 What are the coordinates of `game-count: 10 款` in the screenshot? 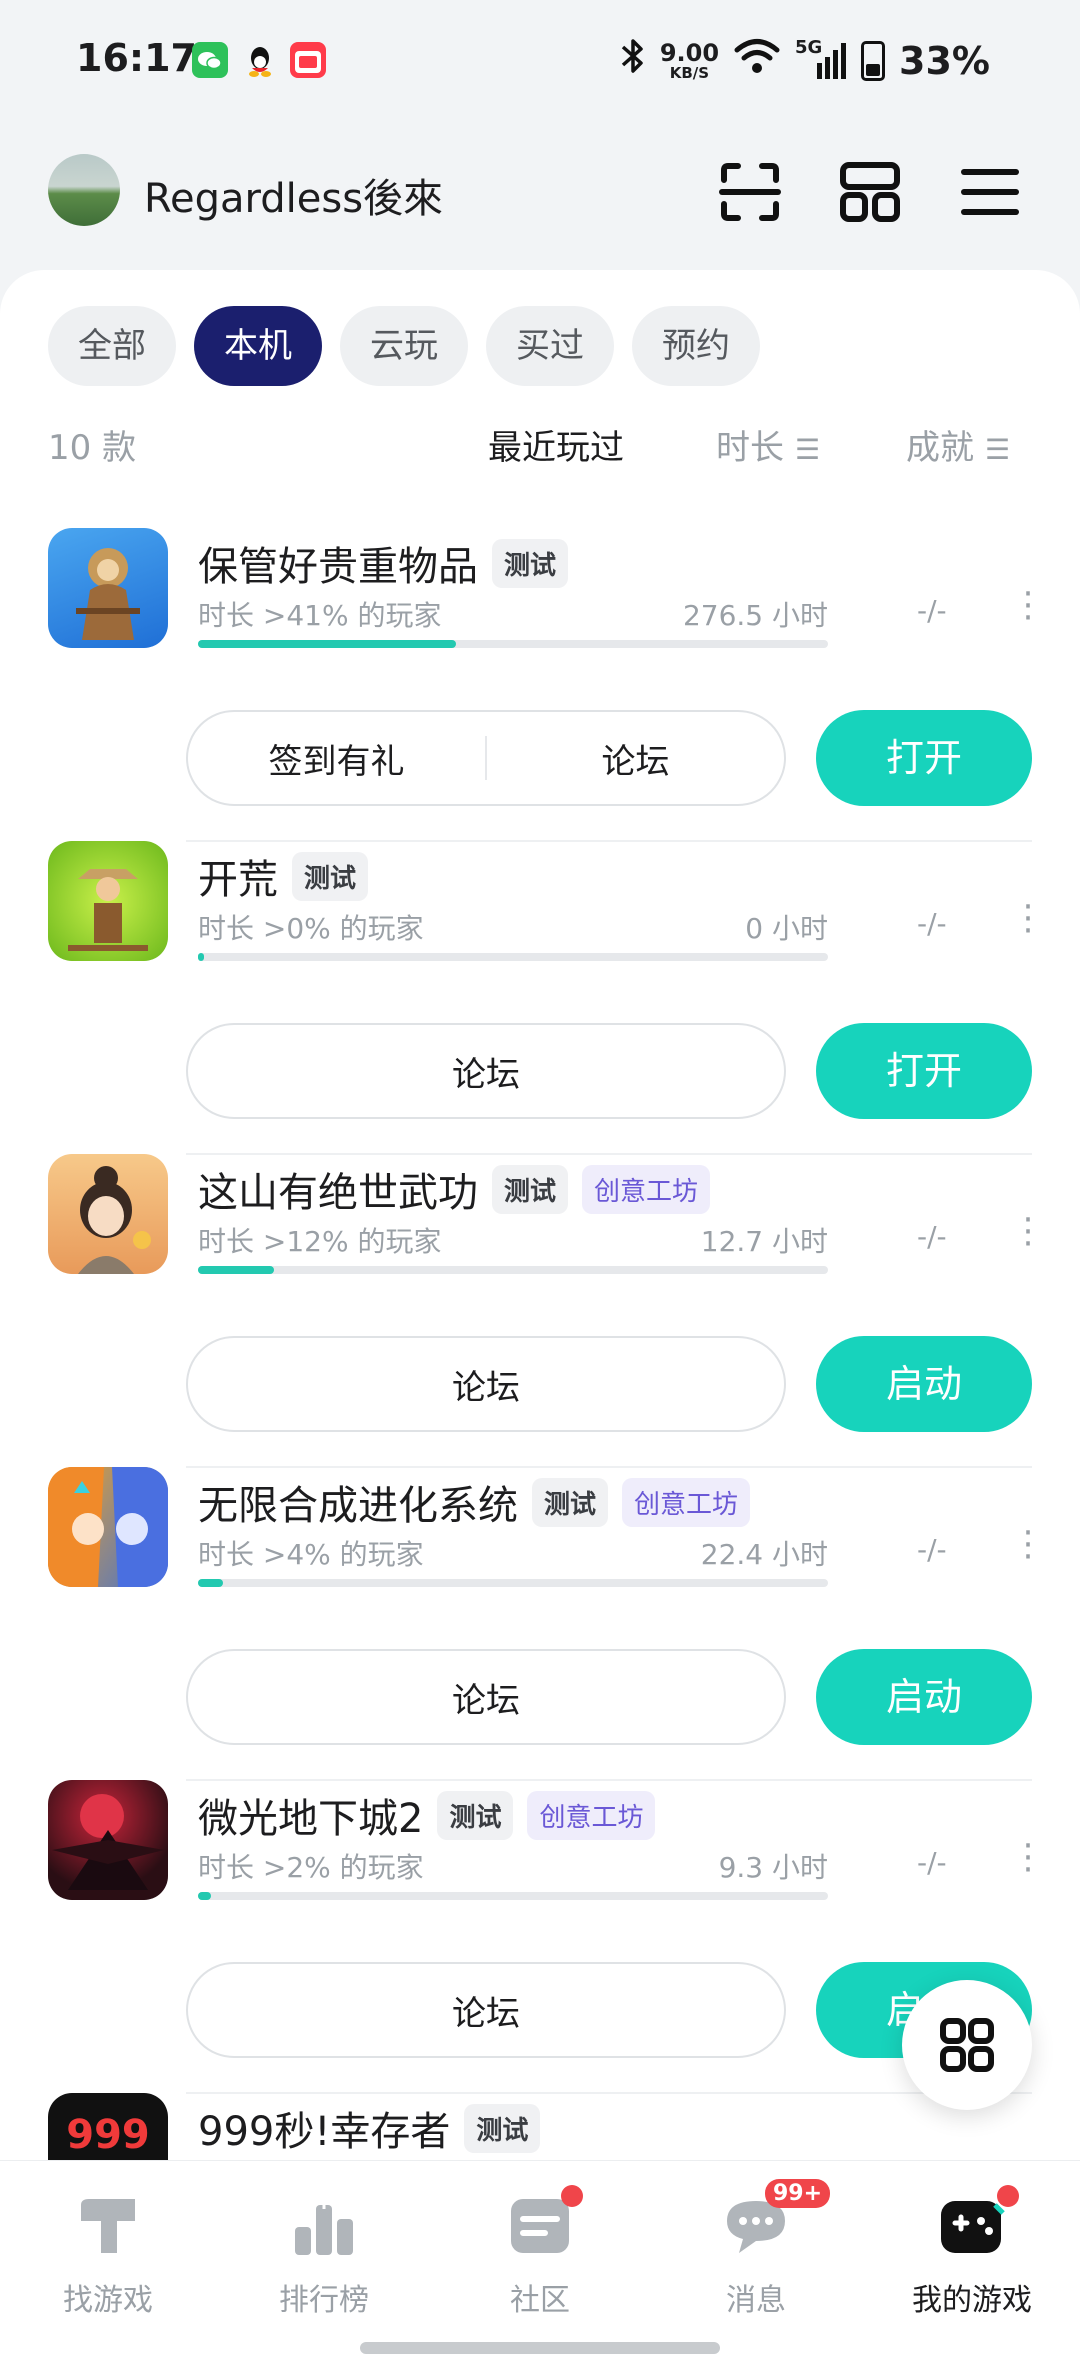 It's located at (92, 448).